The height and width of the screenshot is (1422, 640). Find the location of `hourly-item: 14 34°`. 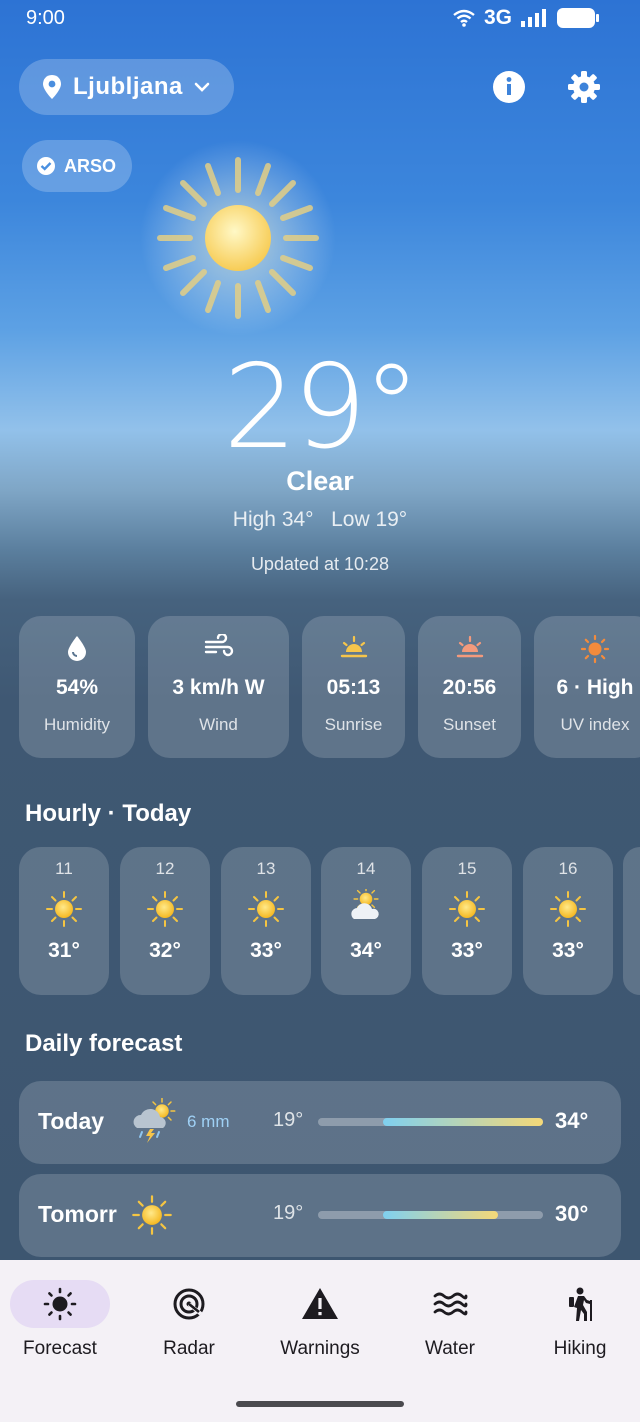

hourly-item: 14 34° is located at coordinates (366, 921).